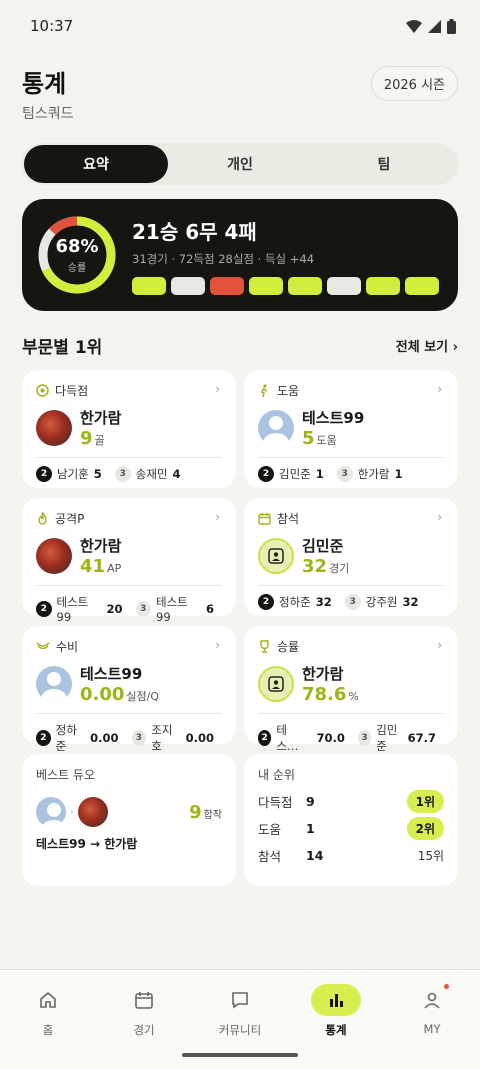 Image resolution: width=480 pixels, height=1069 pixels. I want to click on rank-2-value: 1, so click(319, 474).